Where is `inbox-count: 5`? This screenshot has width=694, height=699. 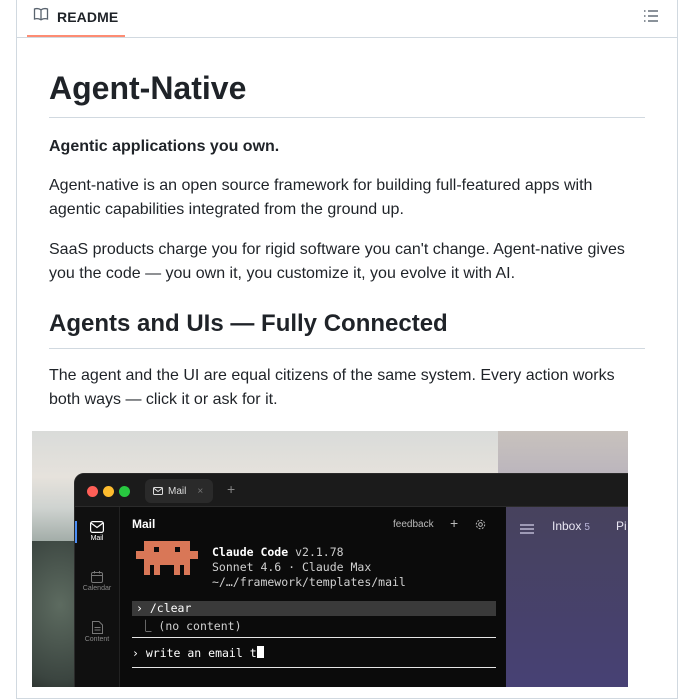 inbox-count: 5 is located at coordinates (587, 527).